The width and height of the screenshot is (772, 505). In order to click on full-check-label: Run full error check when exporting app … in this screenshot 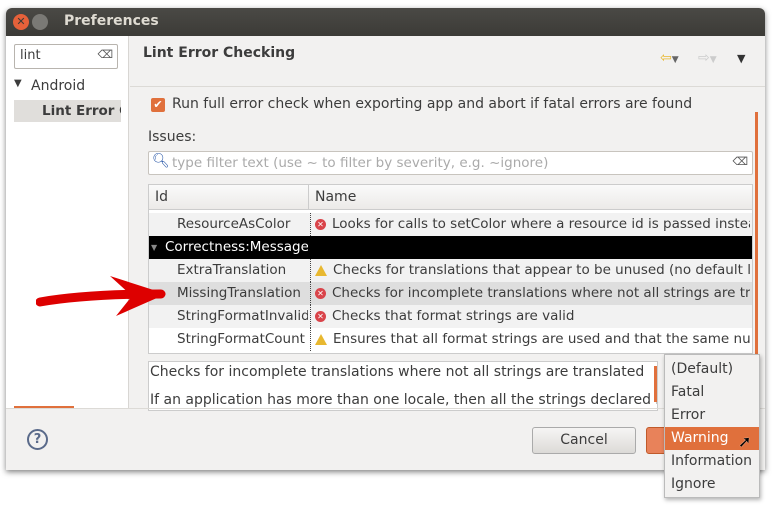, I will do `click(432, 104)`.